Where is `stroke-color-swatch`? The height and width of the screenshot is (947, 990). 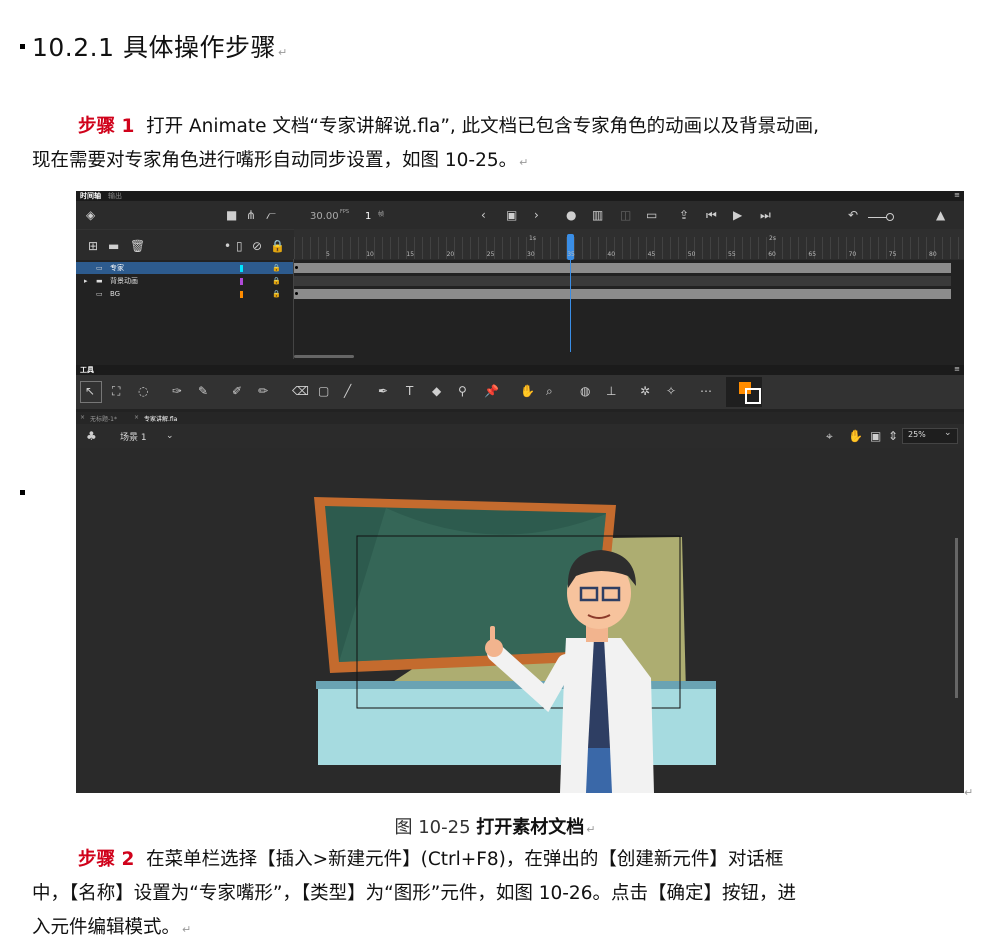 stroke-color-swatch is located at coordinates (753, 396).